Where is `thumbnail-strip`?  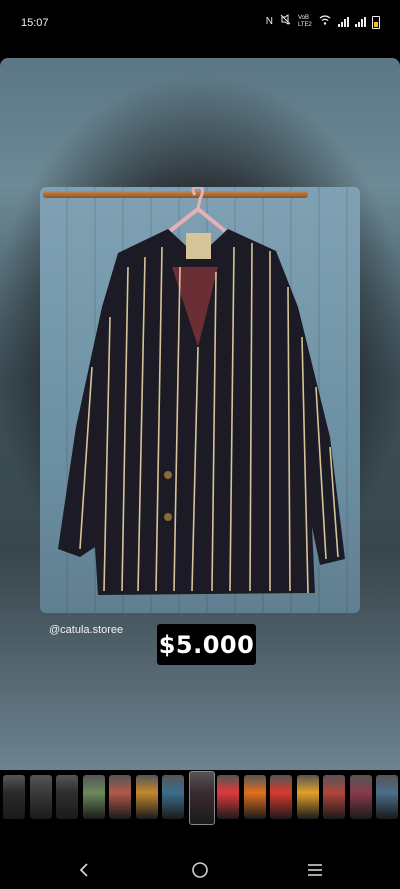
thumbnail-strip is located at coordinates (200, 800).